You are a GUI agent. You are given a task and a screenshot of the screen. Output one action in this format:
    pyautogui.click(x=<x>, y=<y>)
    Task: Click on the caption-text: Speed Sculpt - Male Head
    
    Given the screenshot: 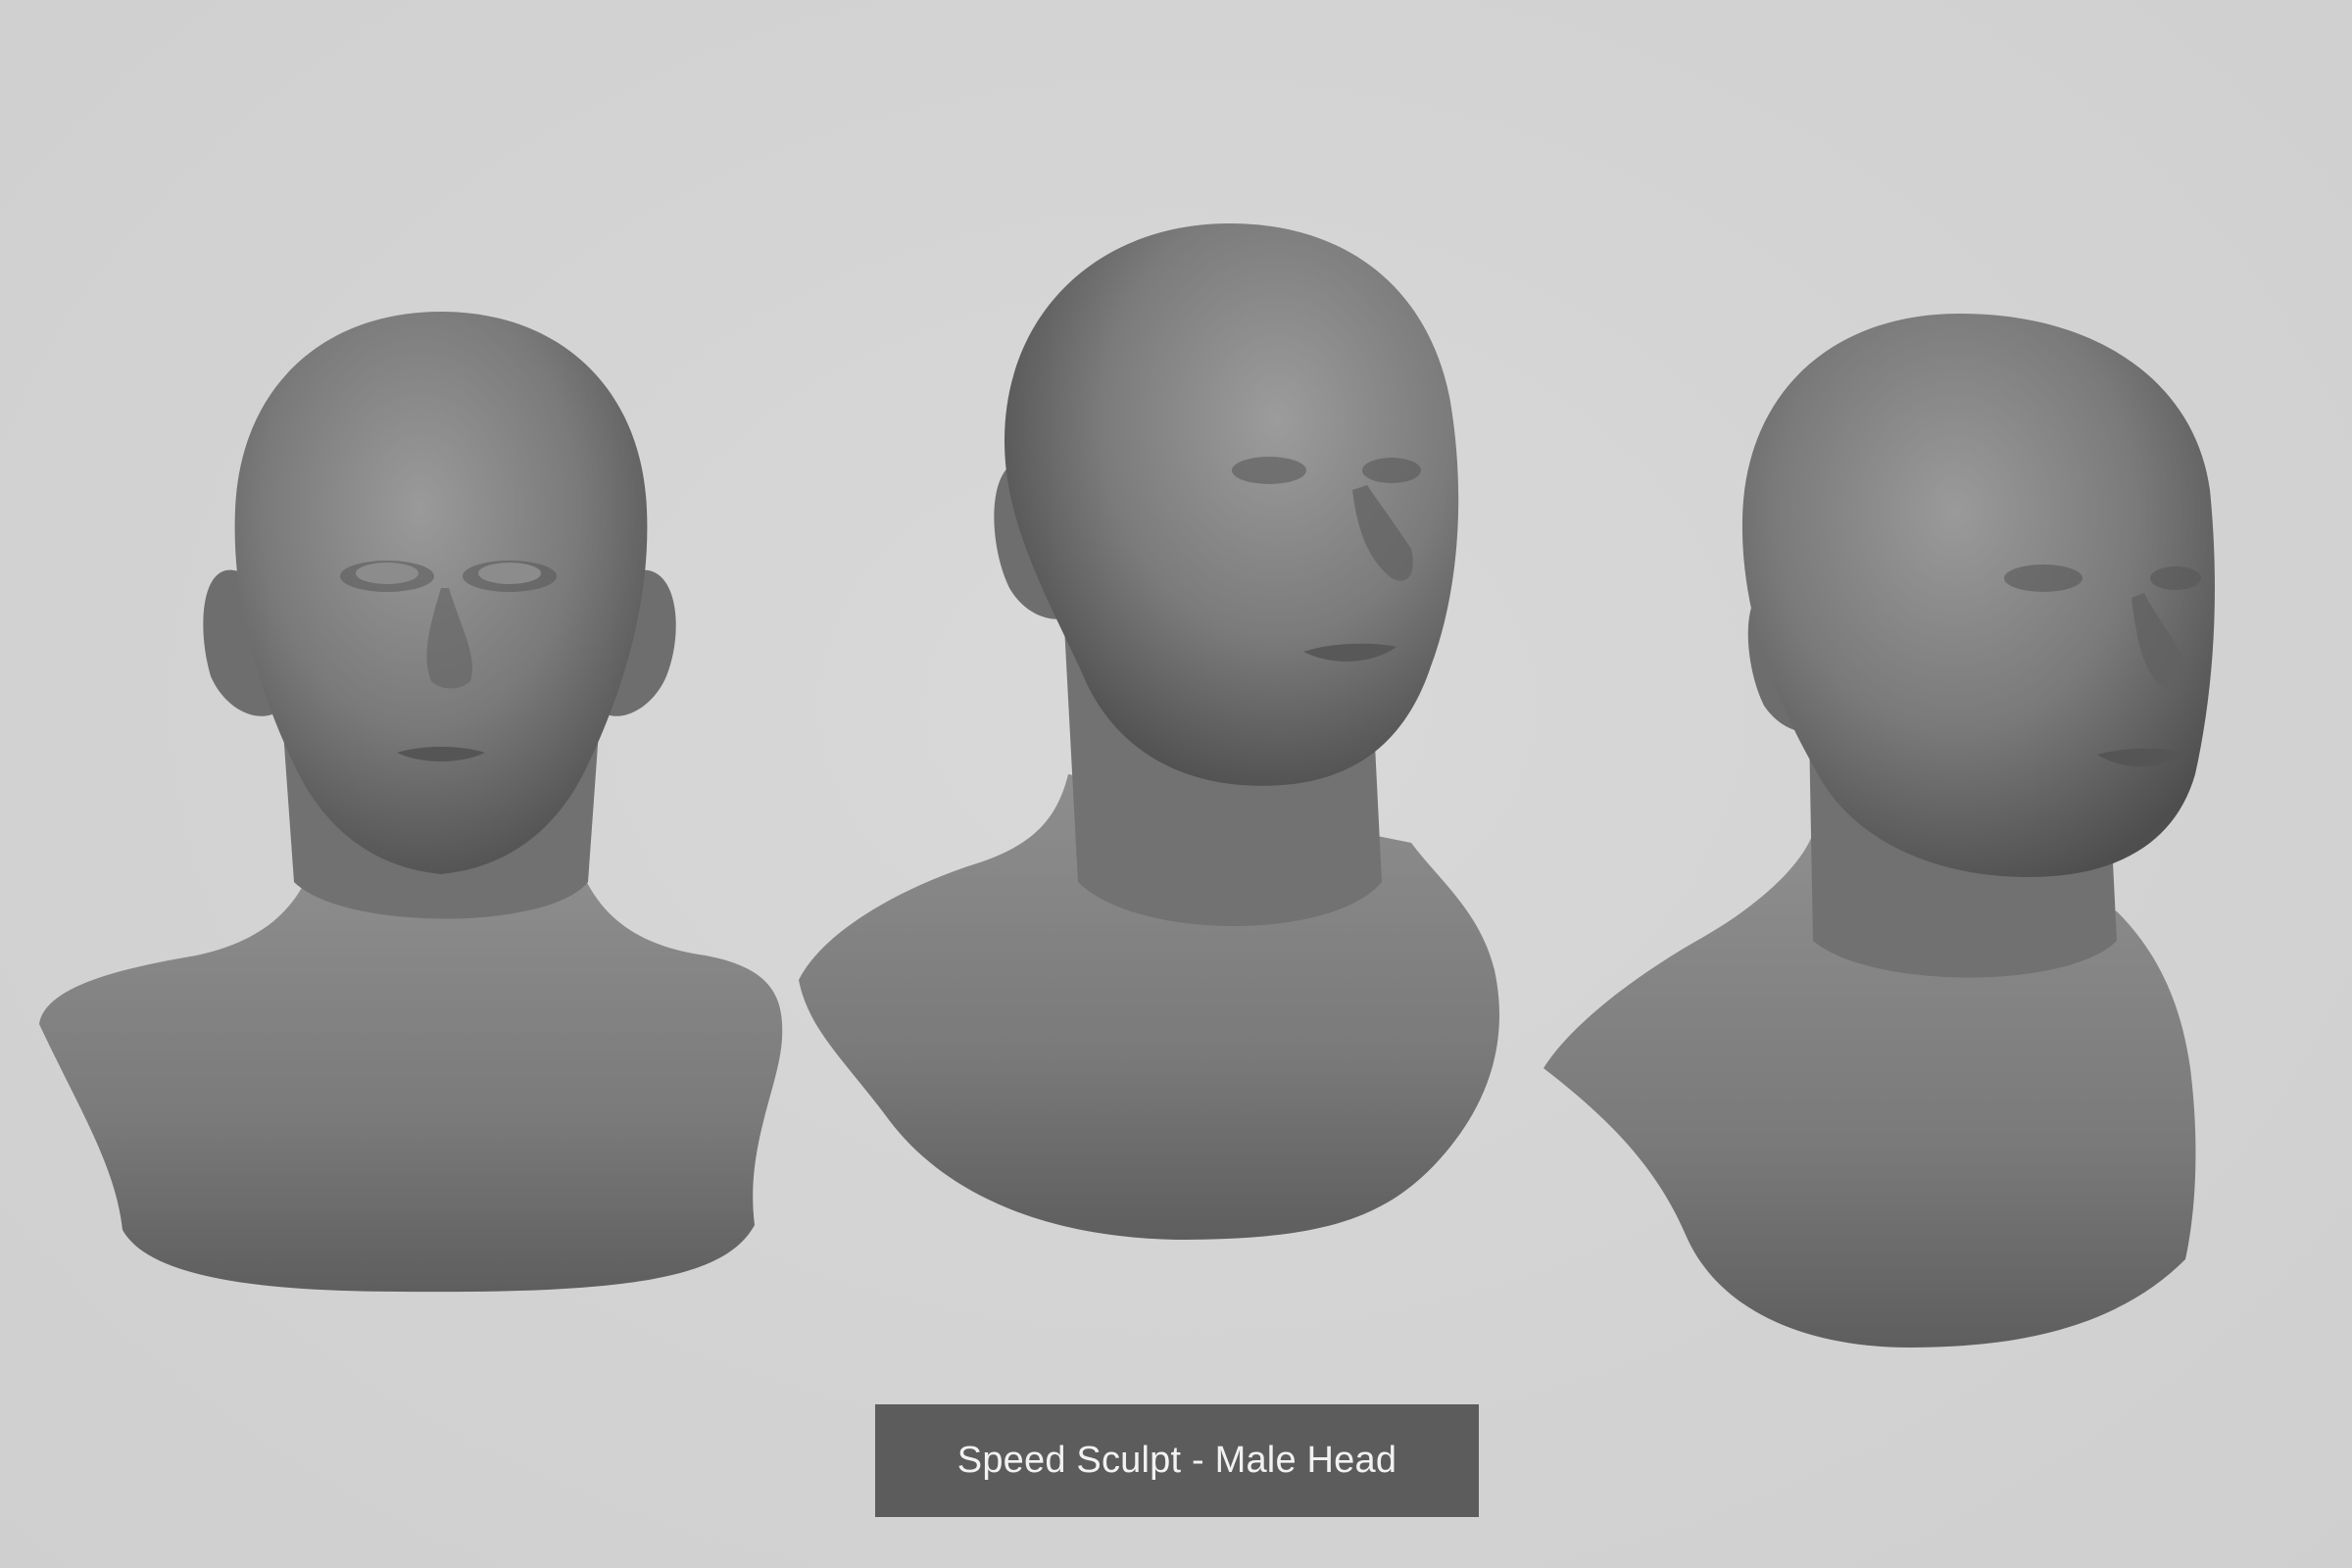 What is the action you would take?
    pyautogui.click(x=1176, y=1460)
    